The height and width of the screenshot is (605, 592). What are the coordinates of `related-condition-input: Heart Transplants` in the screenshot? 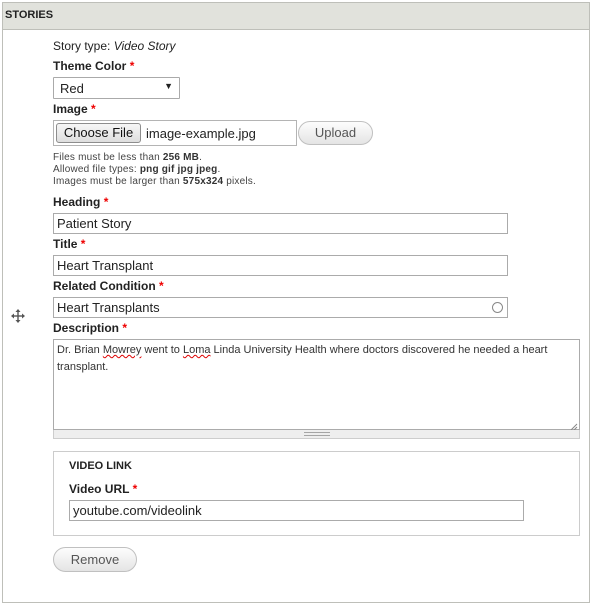 It's located at (280, 307).